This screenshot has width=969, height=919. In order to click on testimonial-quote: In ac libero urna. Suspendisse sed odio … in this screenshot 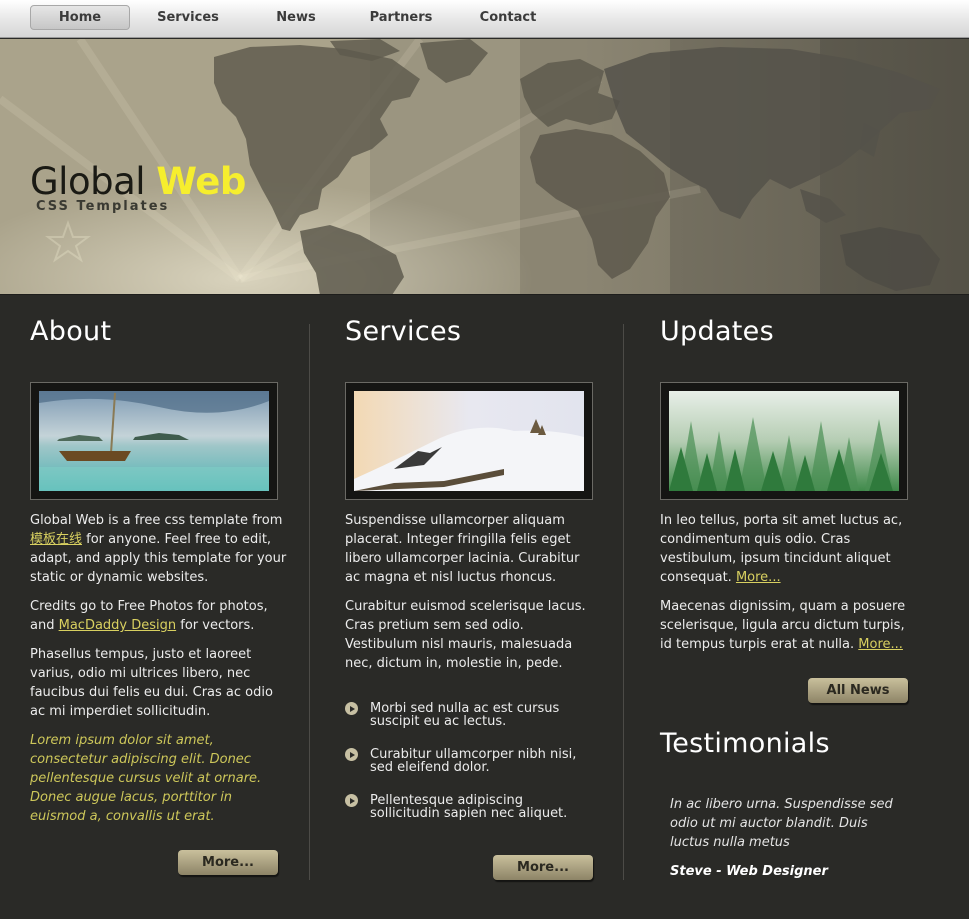, I will do `click(781, 823)`.